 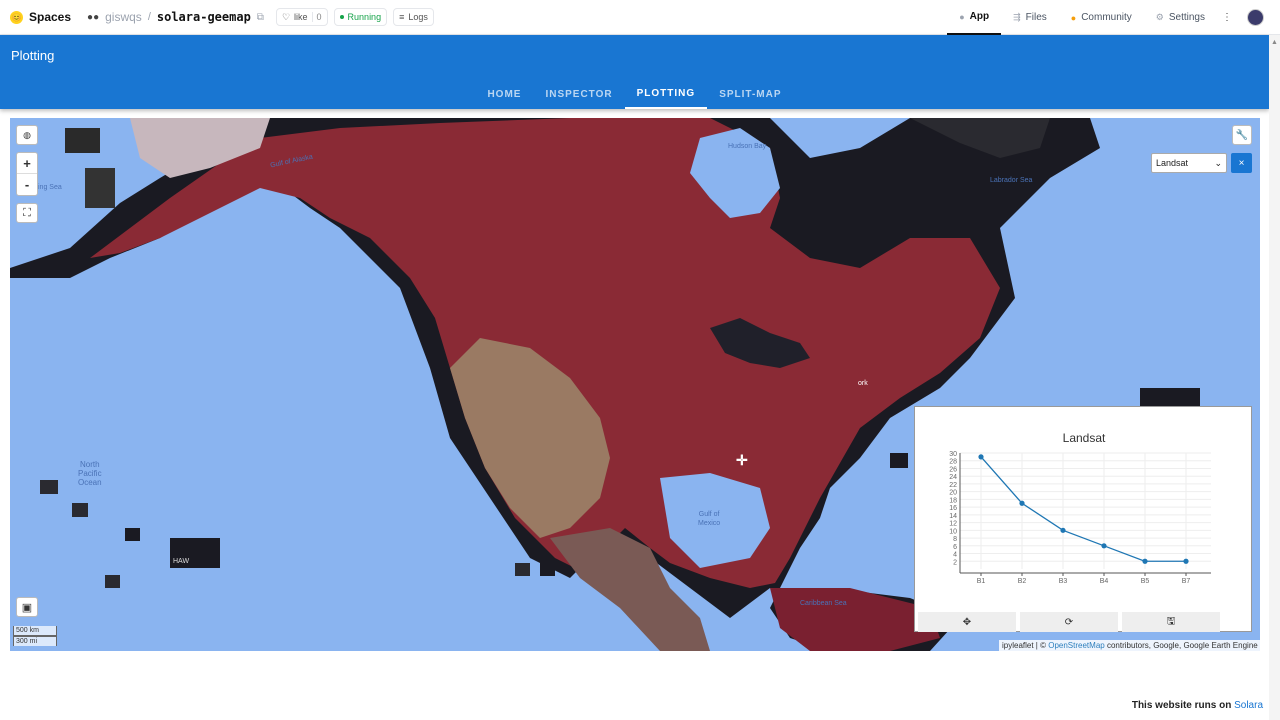 I want to click on attribution-prefix: ipyleaflet | ©, so click(x=1024, y=645).